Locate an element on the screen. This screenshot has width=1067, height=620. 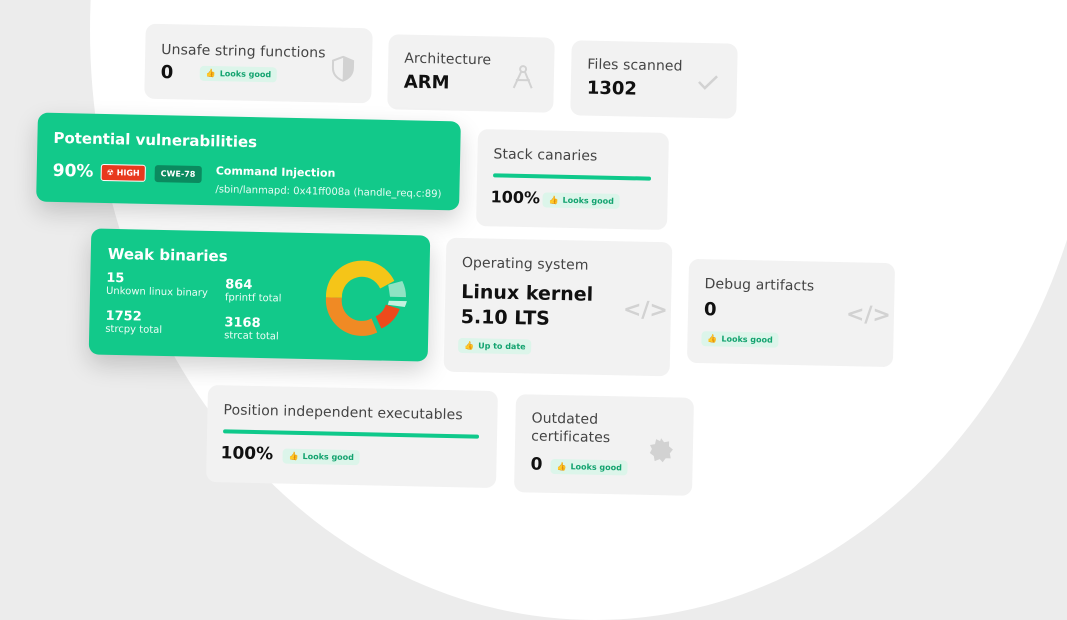
card-title: Operating system is located at coordinates (525, 264).